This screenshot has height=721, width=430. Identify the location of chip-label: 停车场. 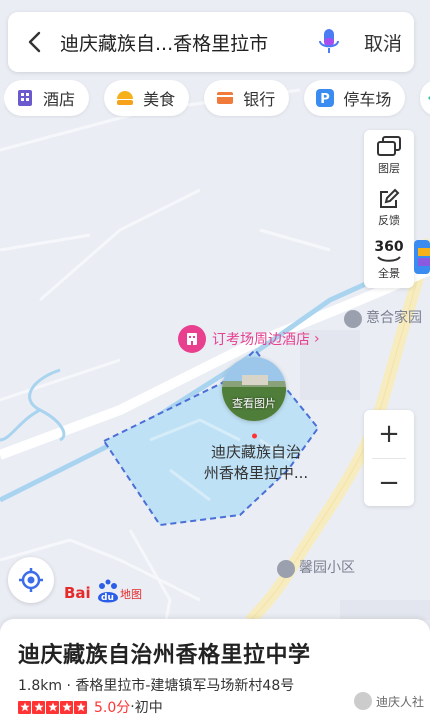
(367, 99).